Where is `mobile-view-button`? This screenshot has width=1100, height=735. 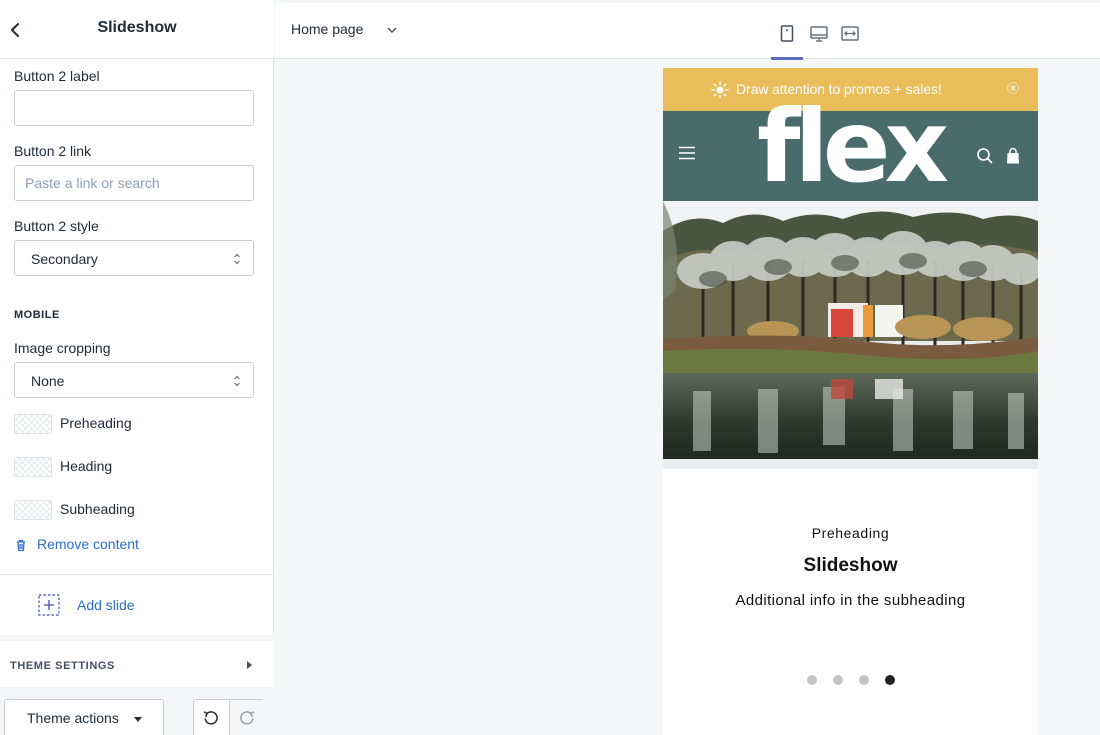 mobile-view-button is located at coordinates (787, 39).